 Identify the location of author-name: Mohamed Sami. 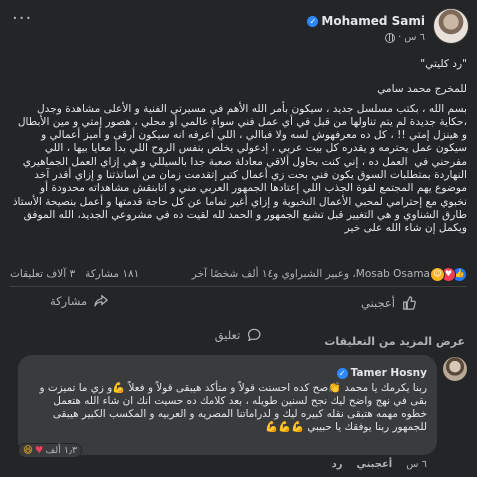
(373, 21).